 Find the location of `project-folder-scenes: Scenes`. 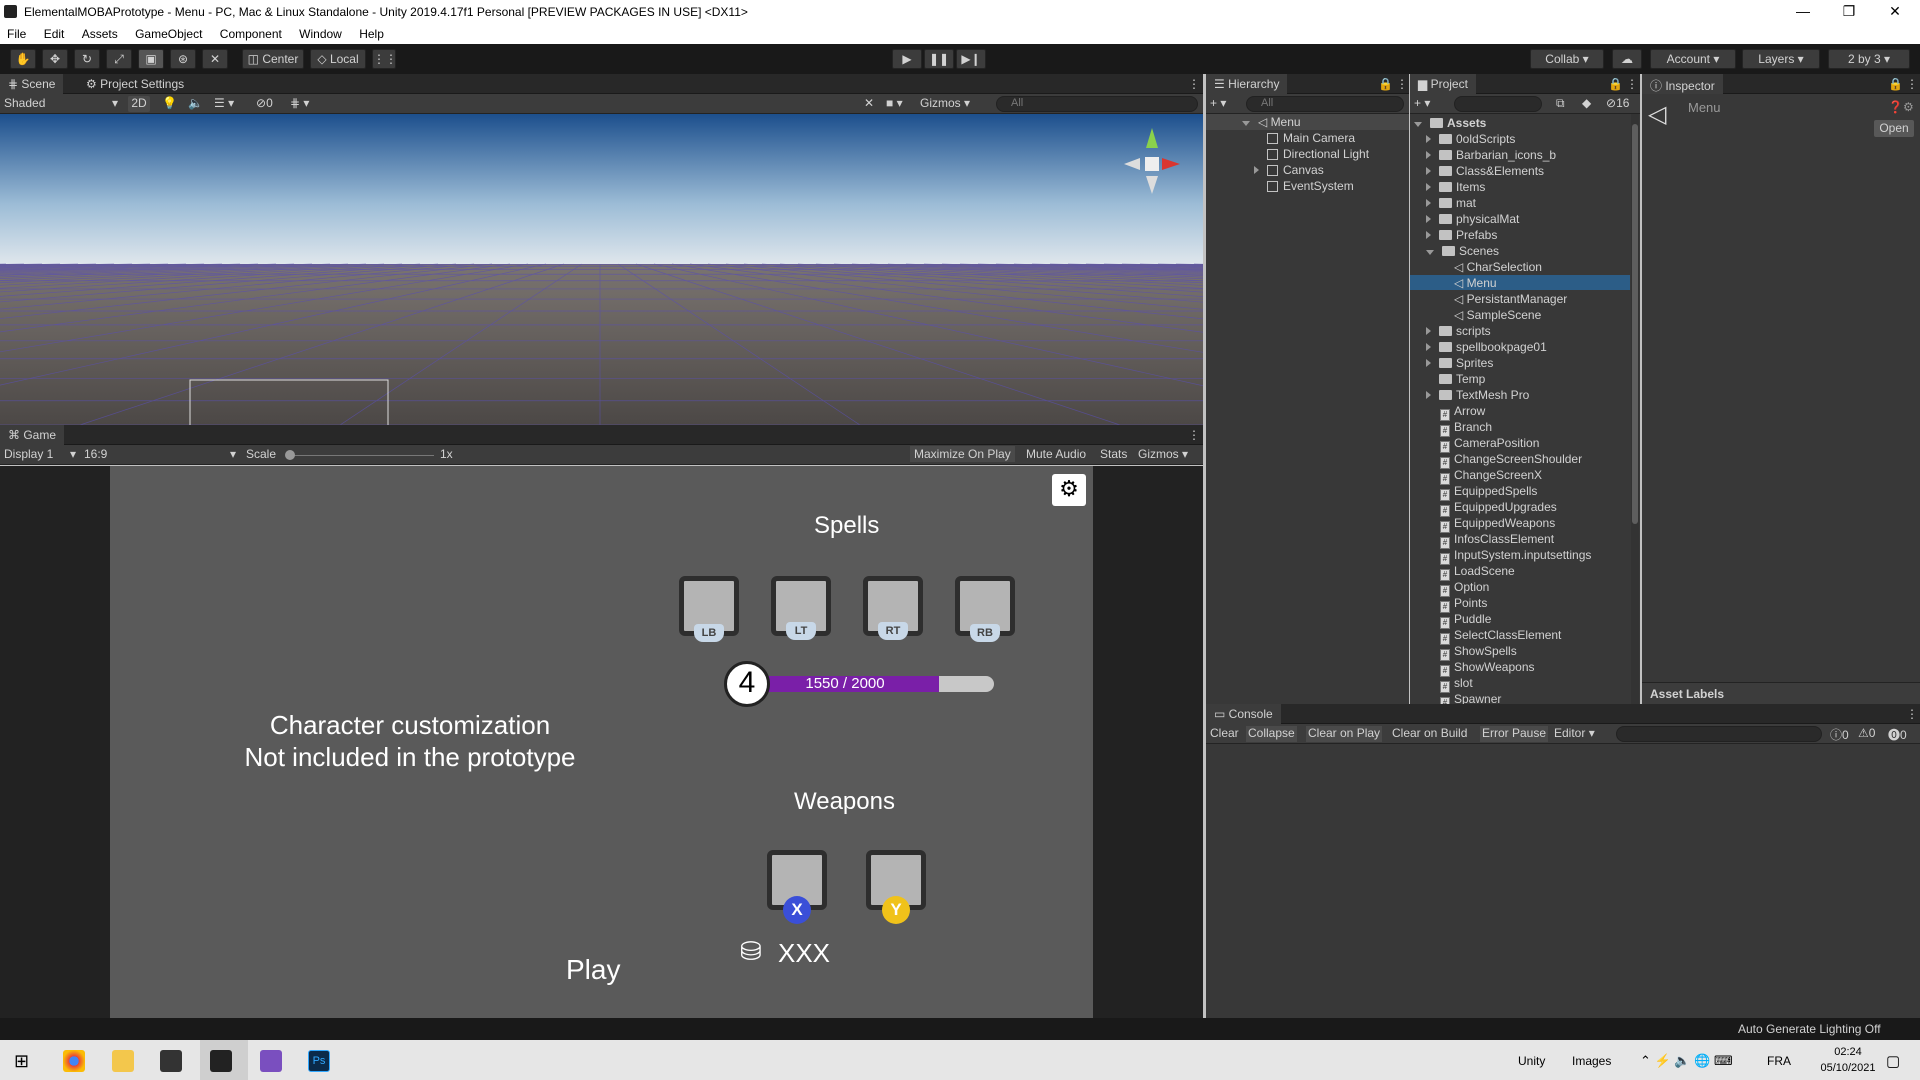

project-folder-scenes: Scenes is located at coordinates (1462, 251).